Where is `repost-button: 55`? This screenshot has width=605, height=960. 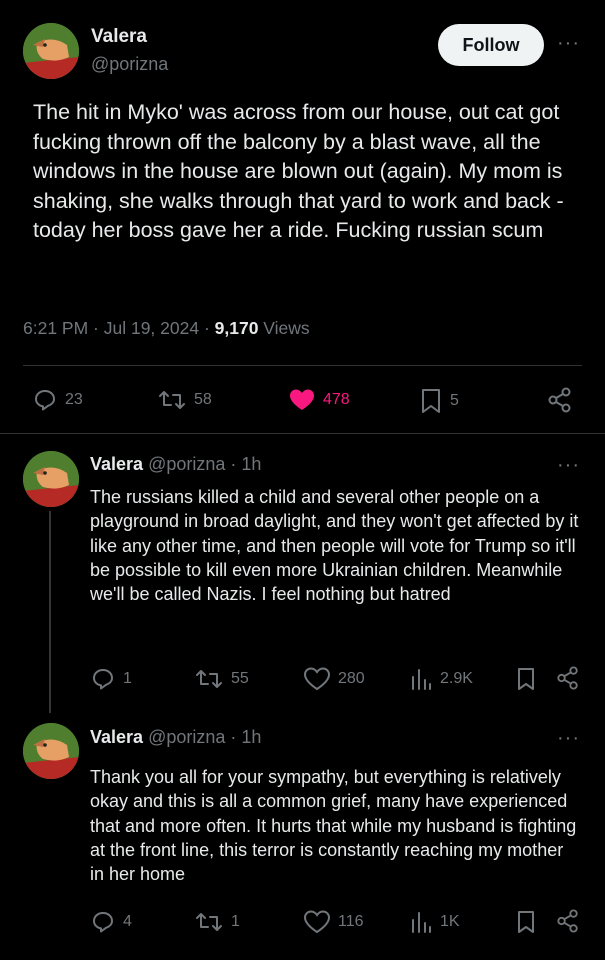
repost-button: 55 is located at coordinates (222, 679).